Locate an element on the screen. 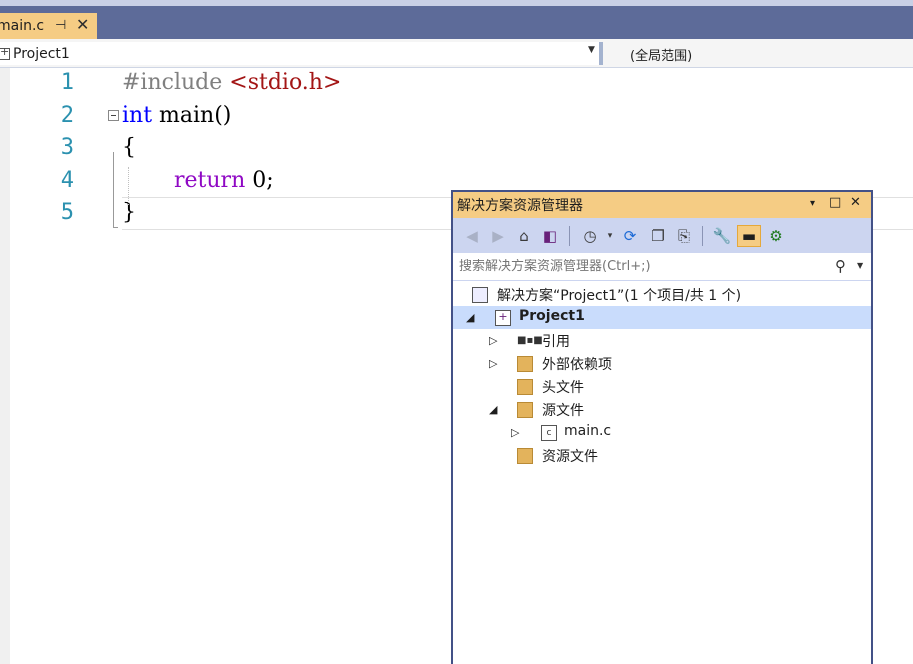  solution-icon is located at coordinates (480, 295).